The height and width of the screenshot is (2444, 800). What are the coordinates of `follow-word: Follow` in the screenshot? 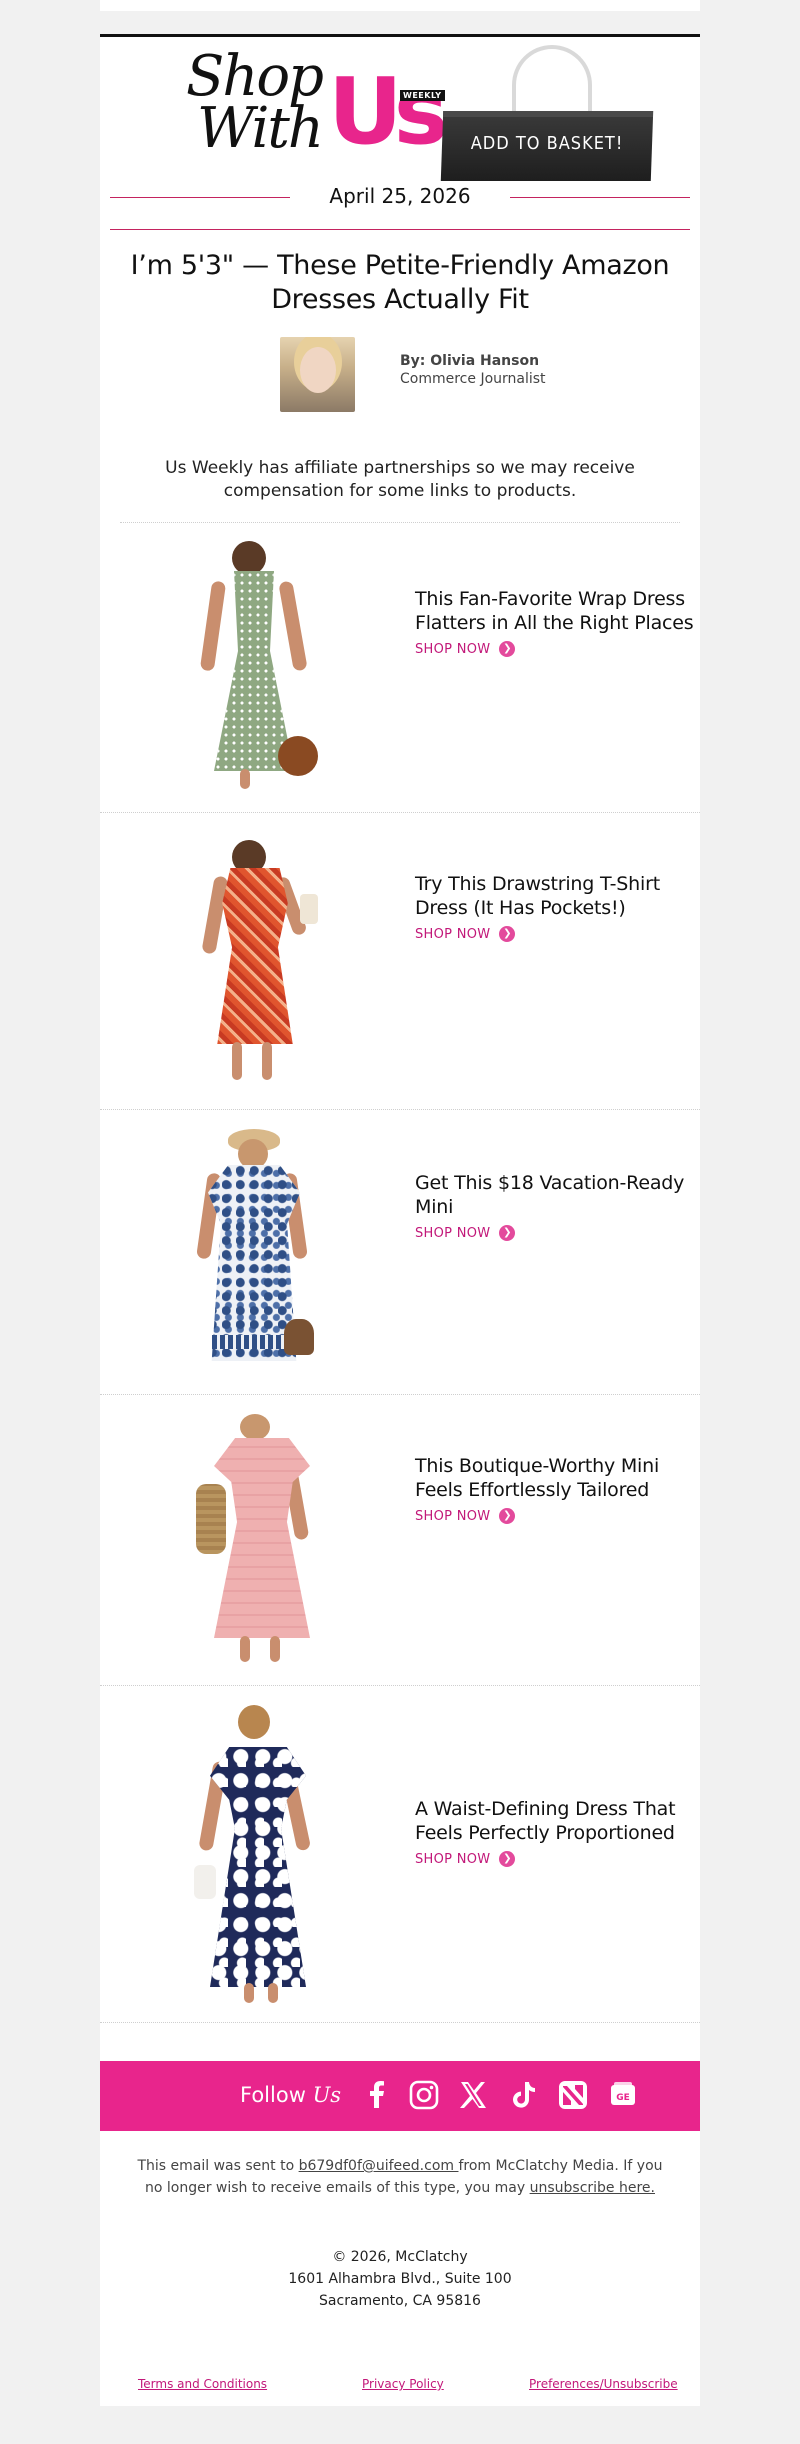 It's located at (273, 2095).